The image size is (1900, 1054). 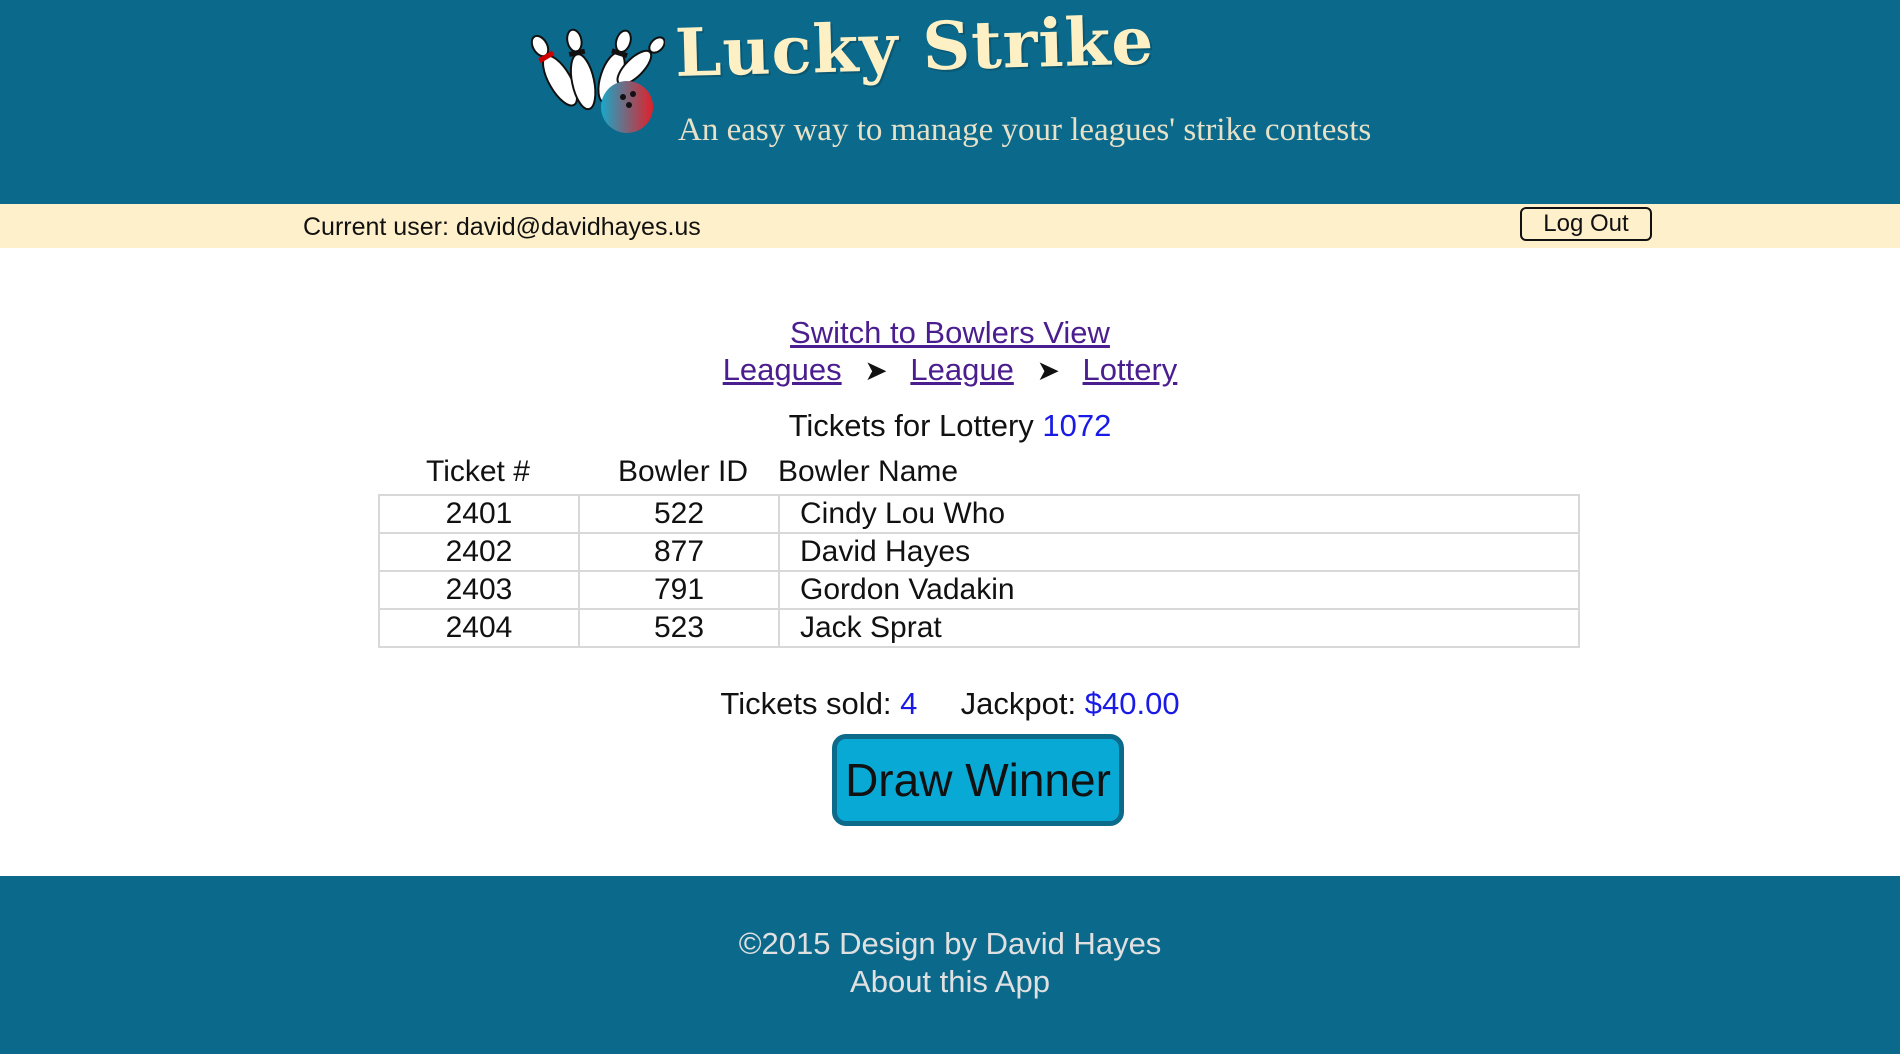 I want to click on bowling-logo-icon, so click(x=597, y=80).